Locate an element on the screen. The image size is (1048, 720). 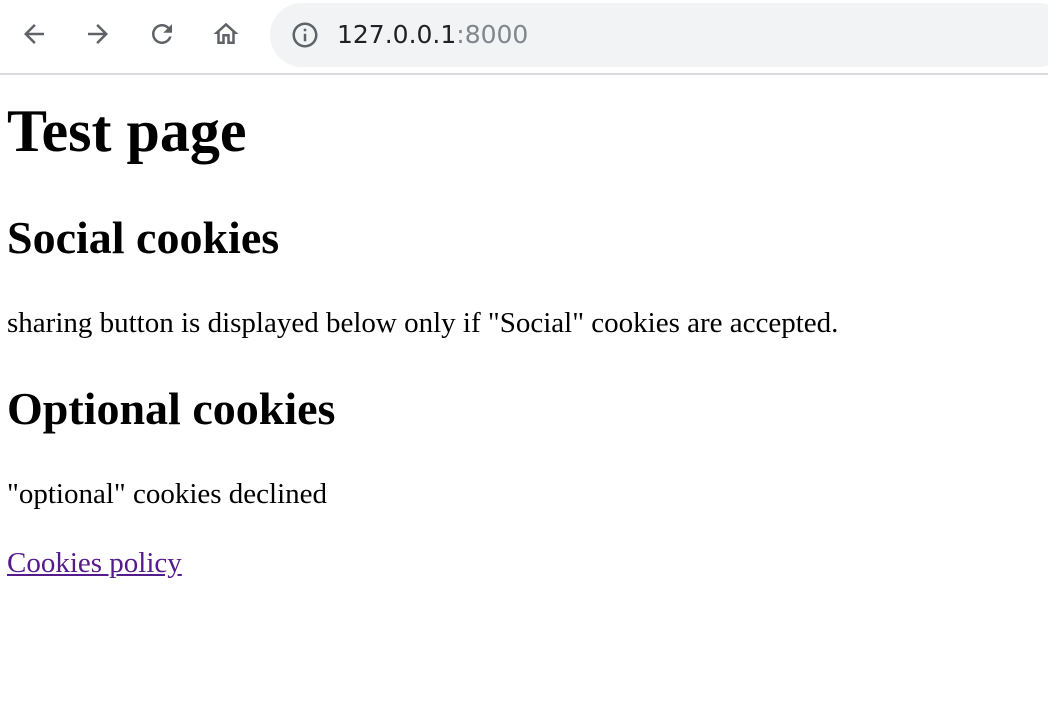
reload-button is located at coordinates (162, 34).